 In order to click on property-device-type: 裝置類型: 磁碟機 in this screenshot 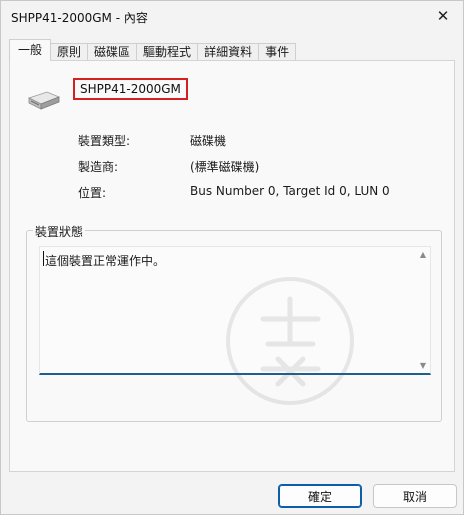, I will do `click(263, 140)`.